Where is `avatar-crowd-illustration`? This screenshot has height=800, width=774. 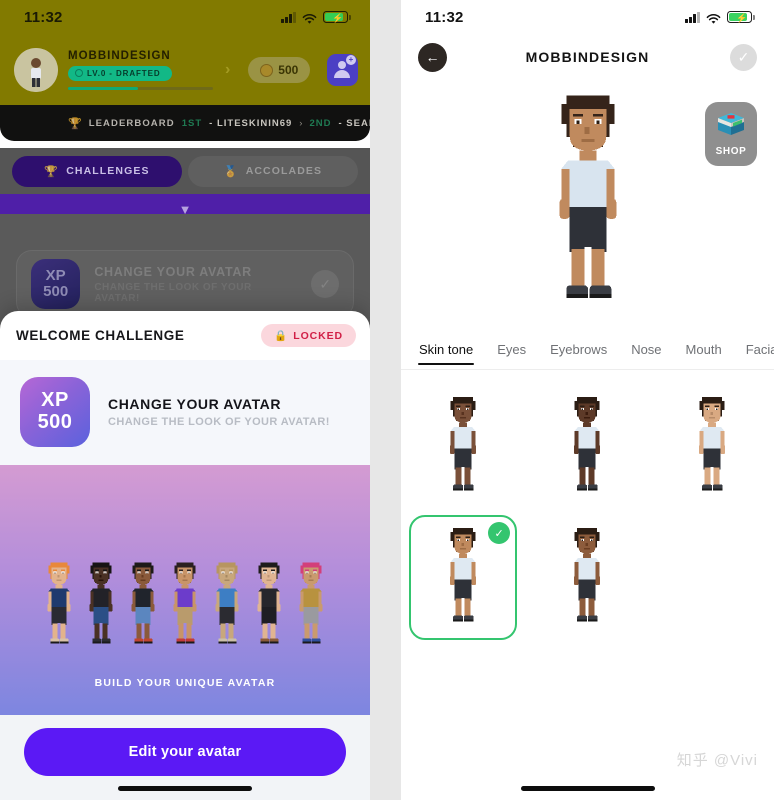
avatar-crowd-illustration is located at coordinates (185, 606).